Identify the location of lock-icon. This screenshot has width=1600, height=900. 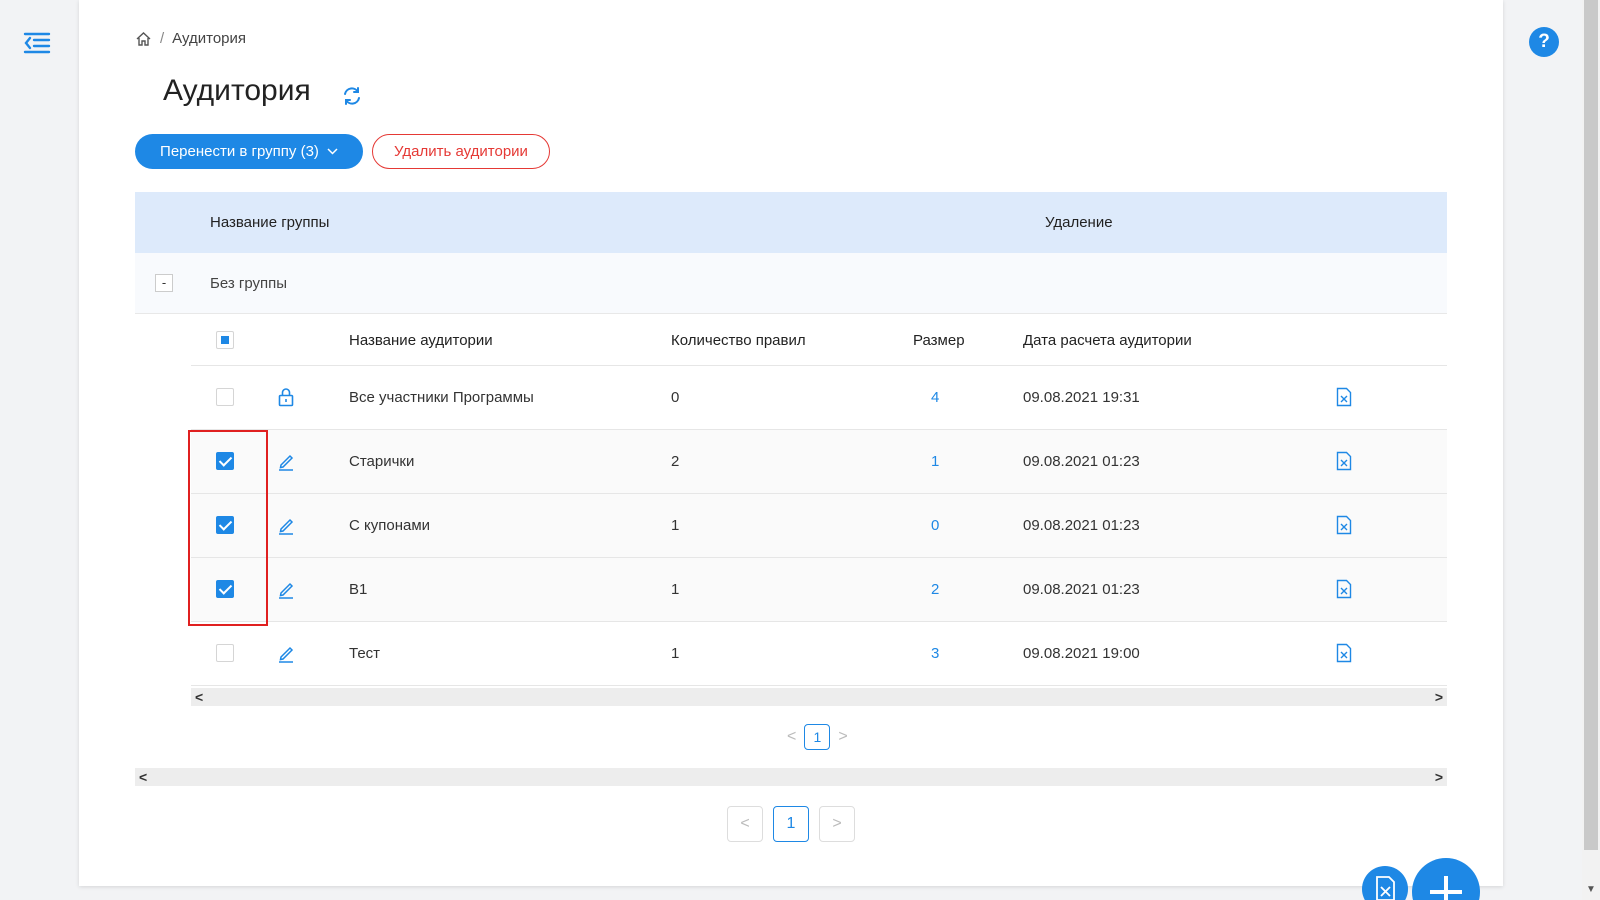
(286, 397).